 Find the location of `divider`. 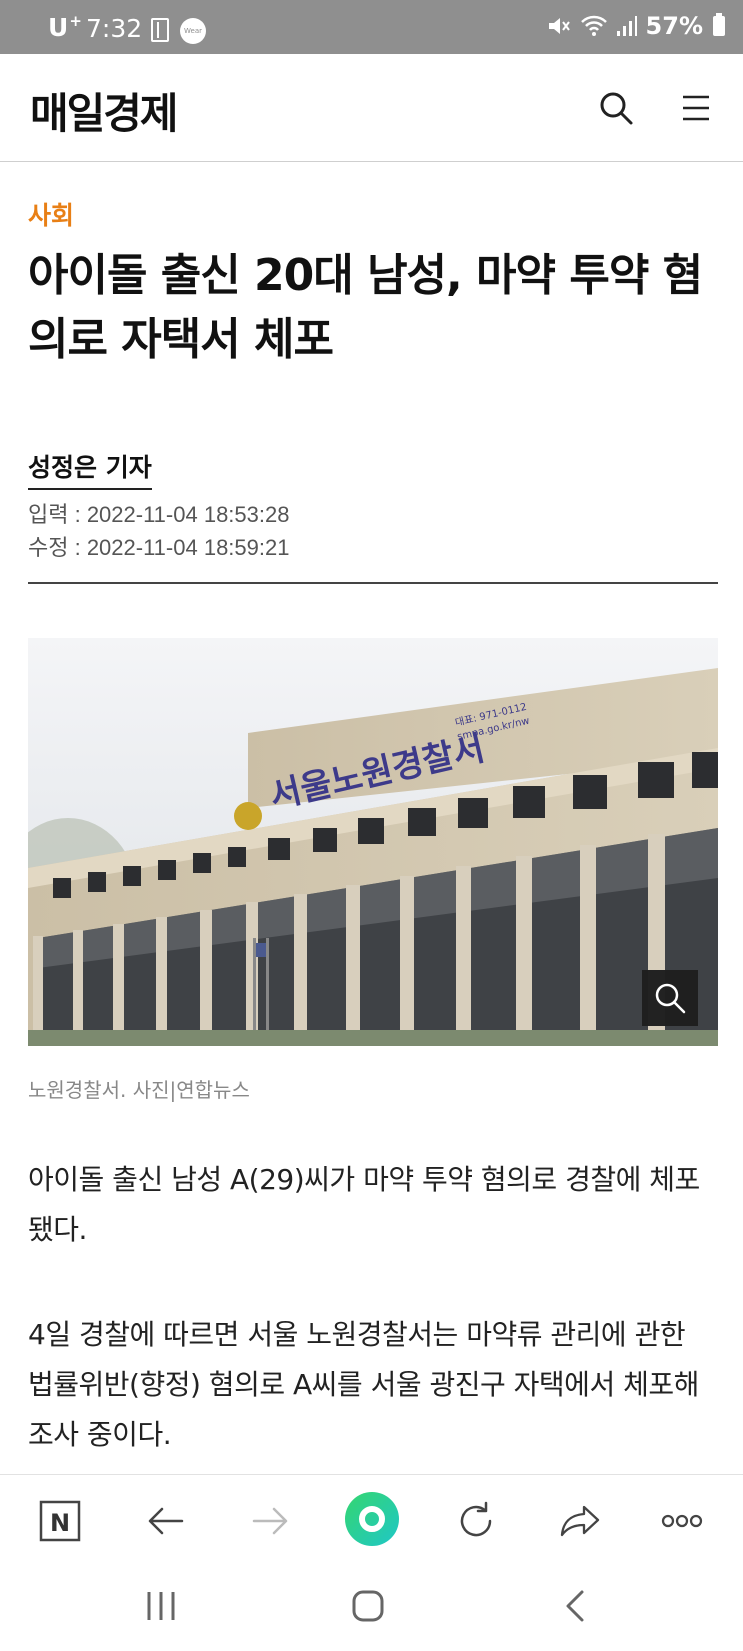

divider is located at coordinates (373, 583).